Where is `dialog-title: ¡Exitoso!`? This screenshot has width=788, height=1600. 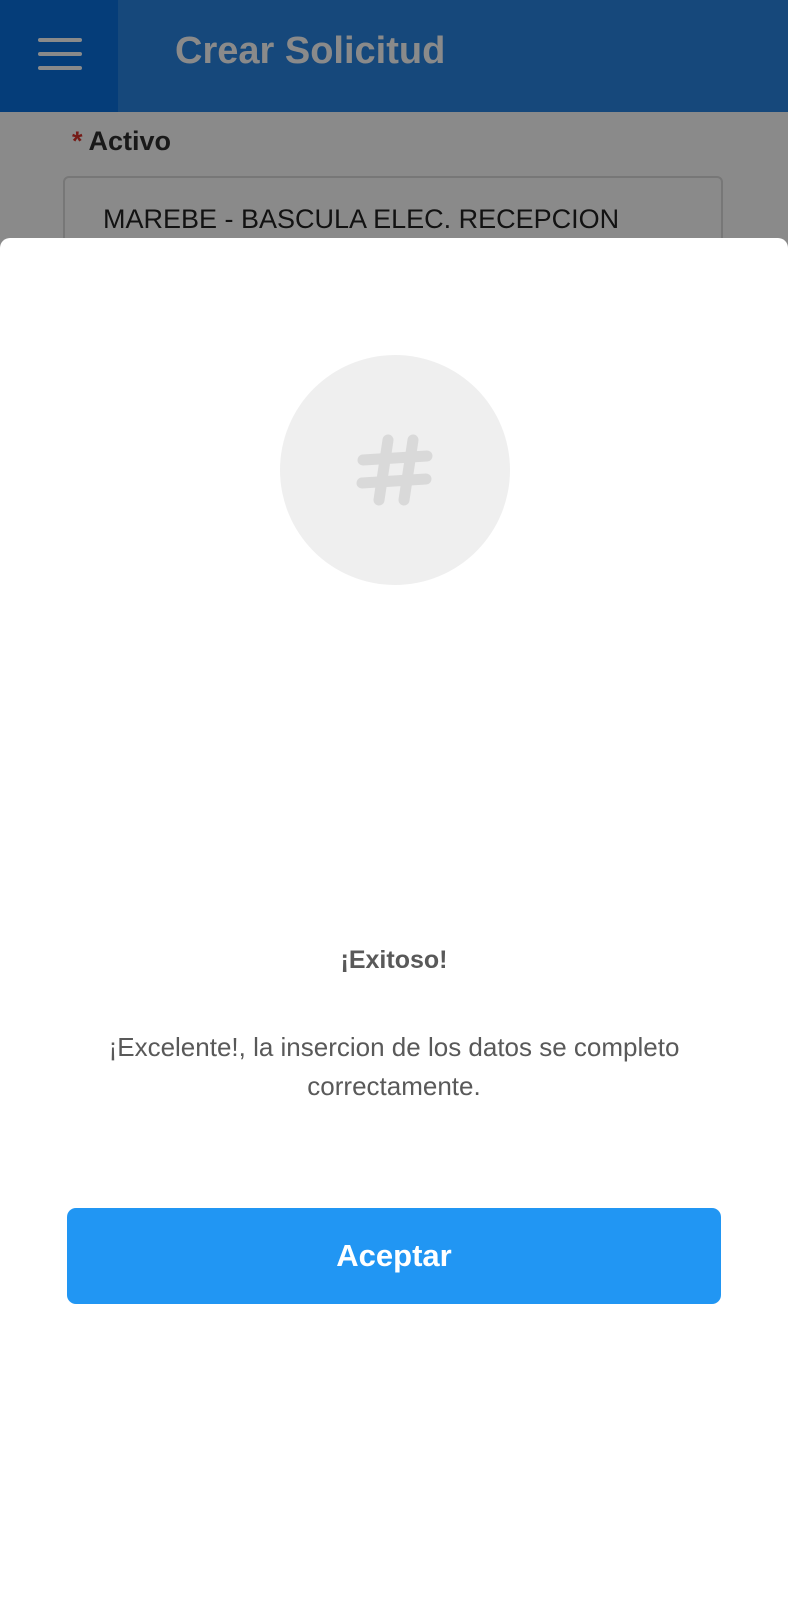
dialog-title: ¡Exitoso! is located at coordinates (394, 960).